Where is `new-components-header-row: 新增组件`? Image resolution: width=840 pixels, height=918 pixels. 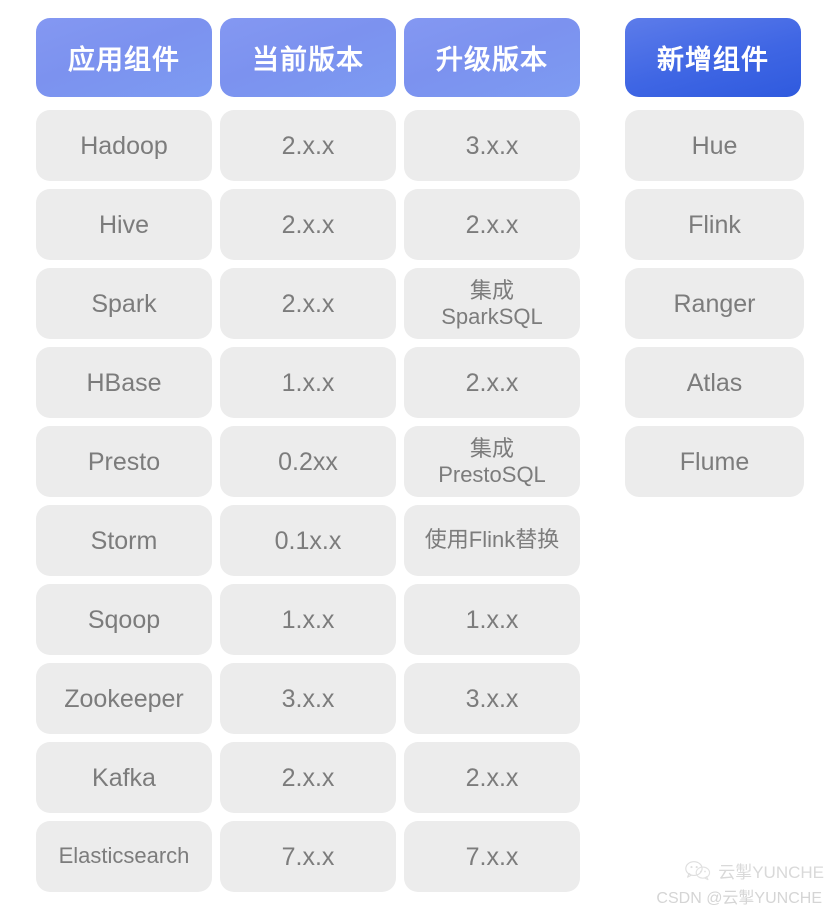
new-components-header-row: 新增组件 is located at coordinates (713, 57).